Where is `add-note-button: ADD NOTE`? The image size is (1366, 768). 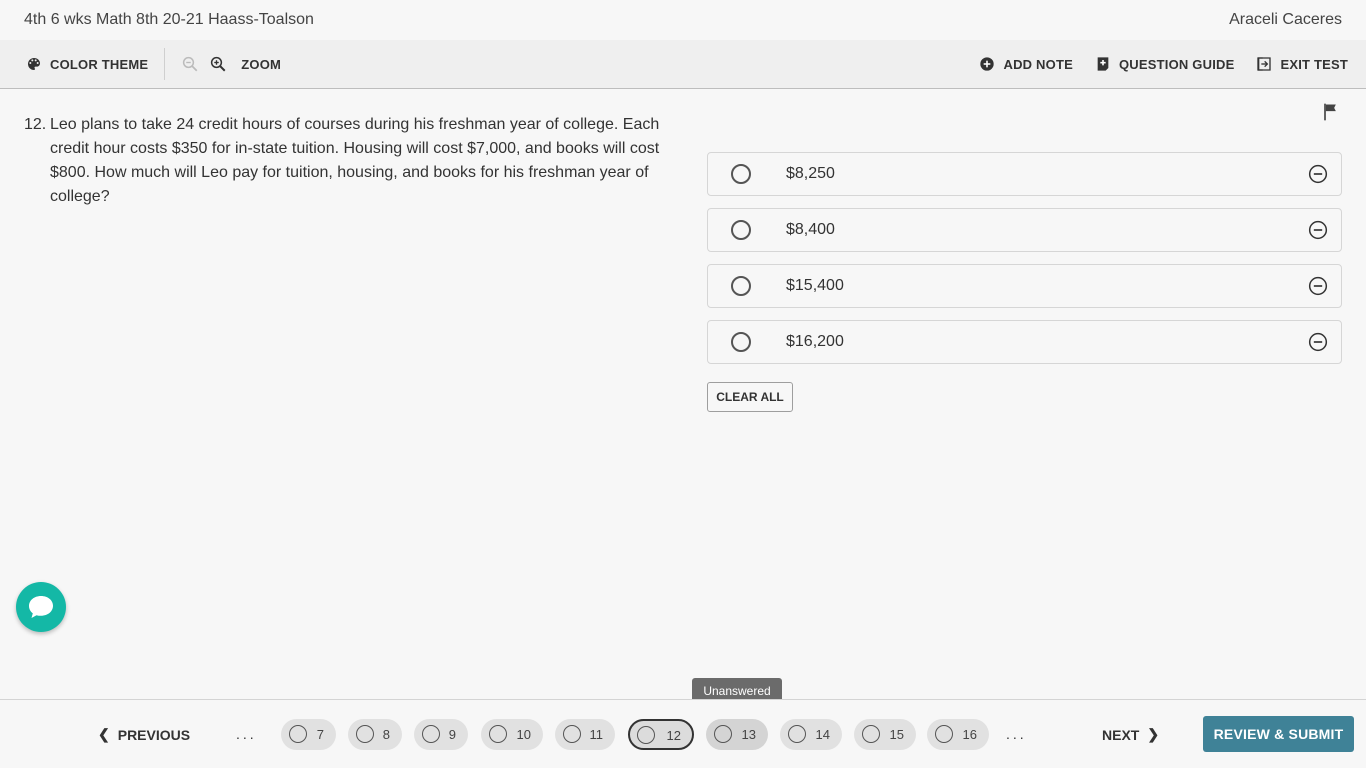
add-note-button: ADD NOTE is located at coordinates (1026, 64).